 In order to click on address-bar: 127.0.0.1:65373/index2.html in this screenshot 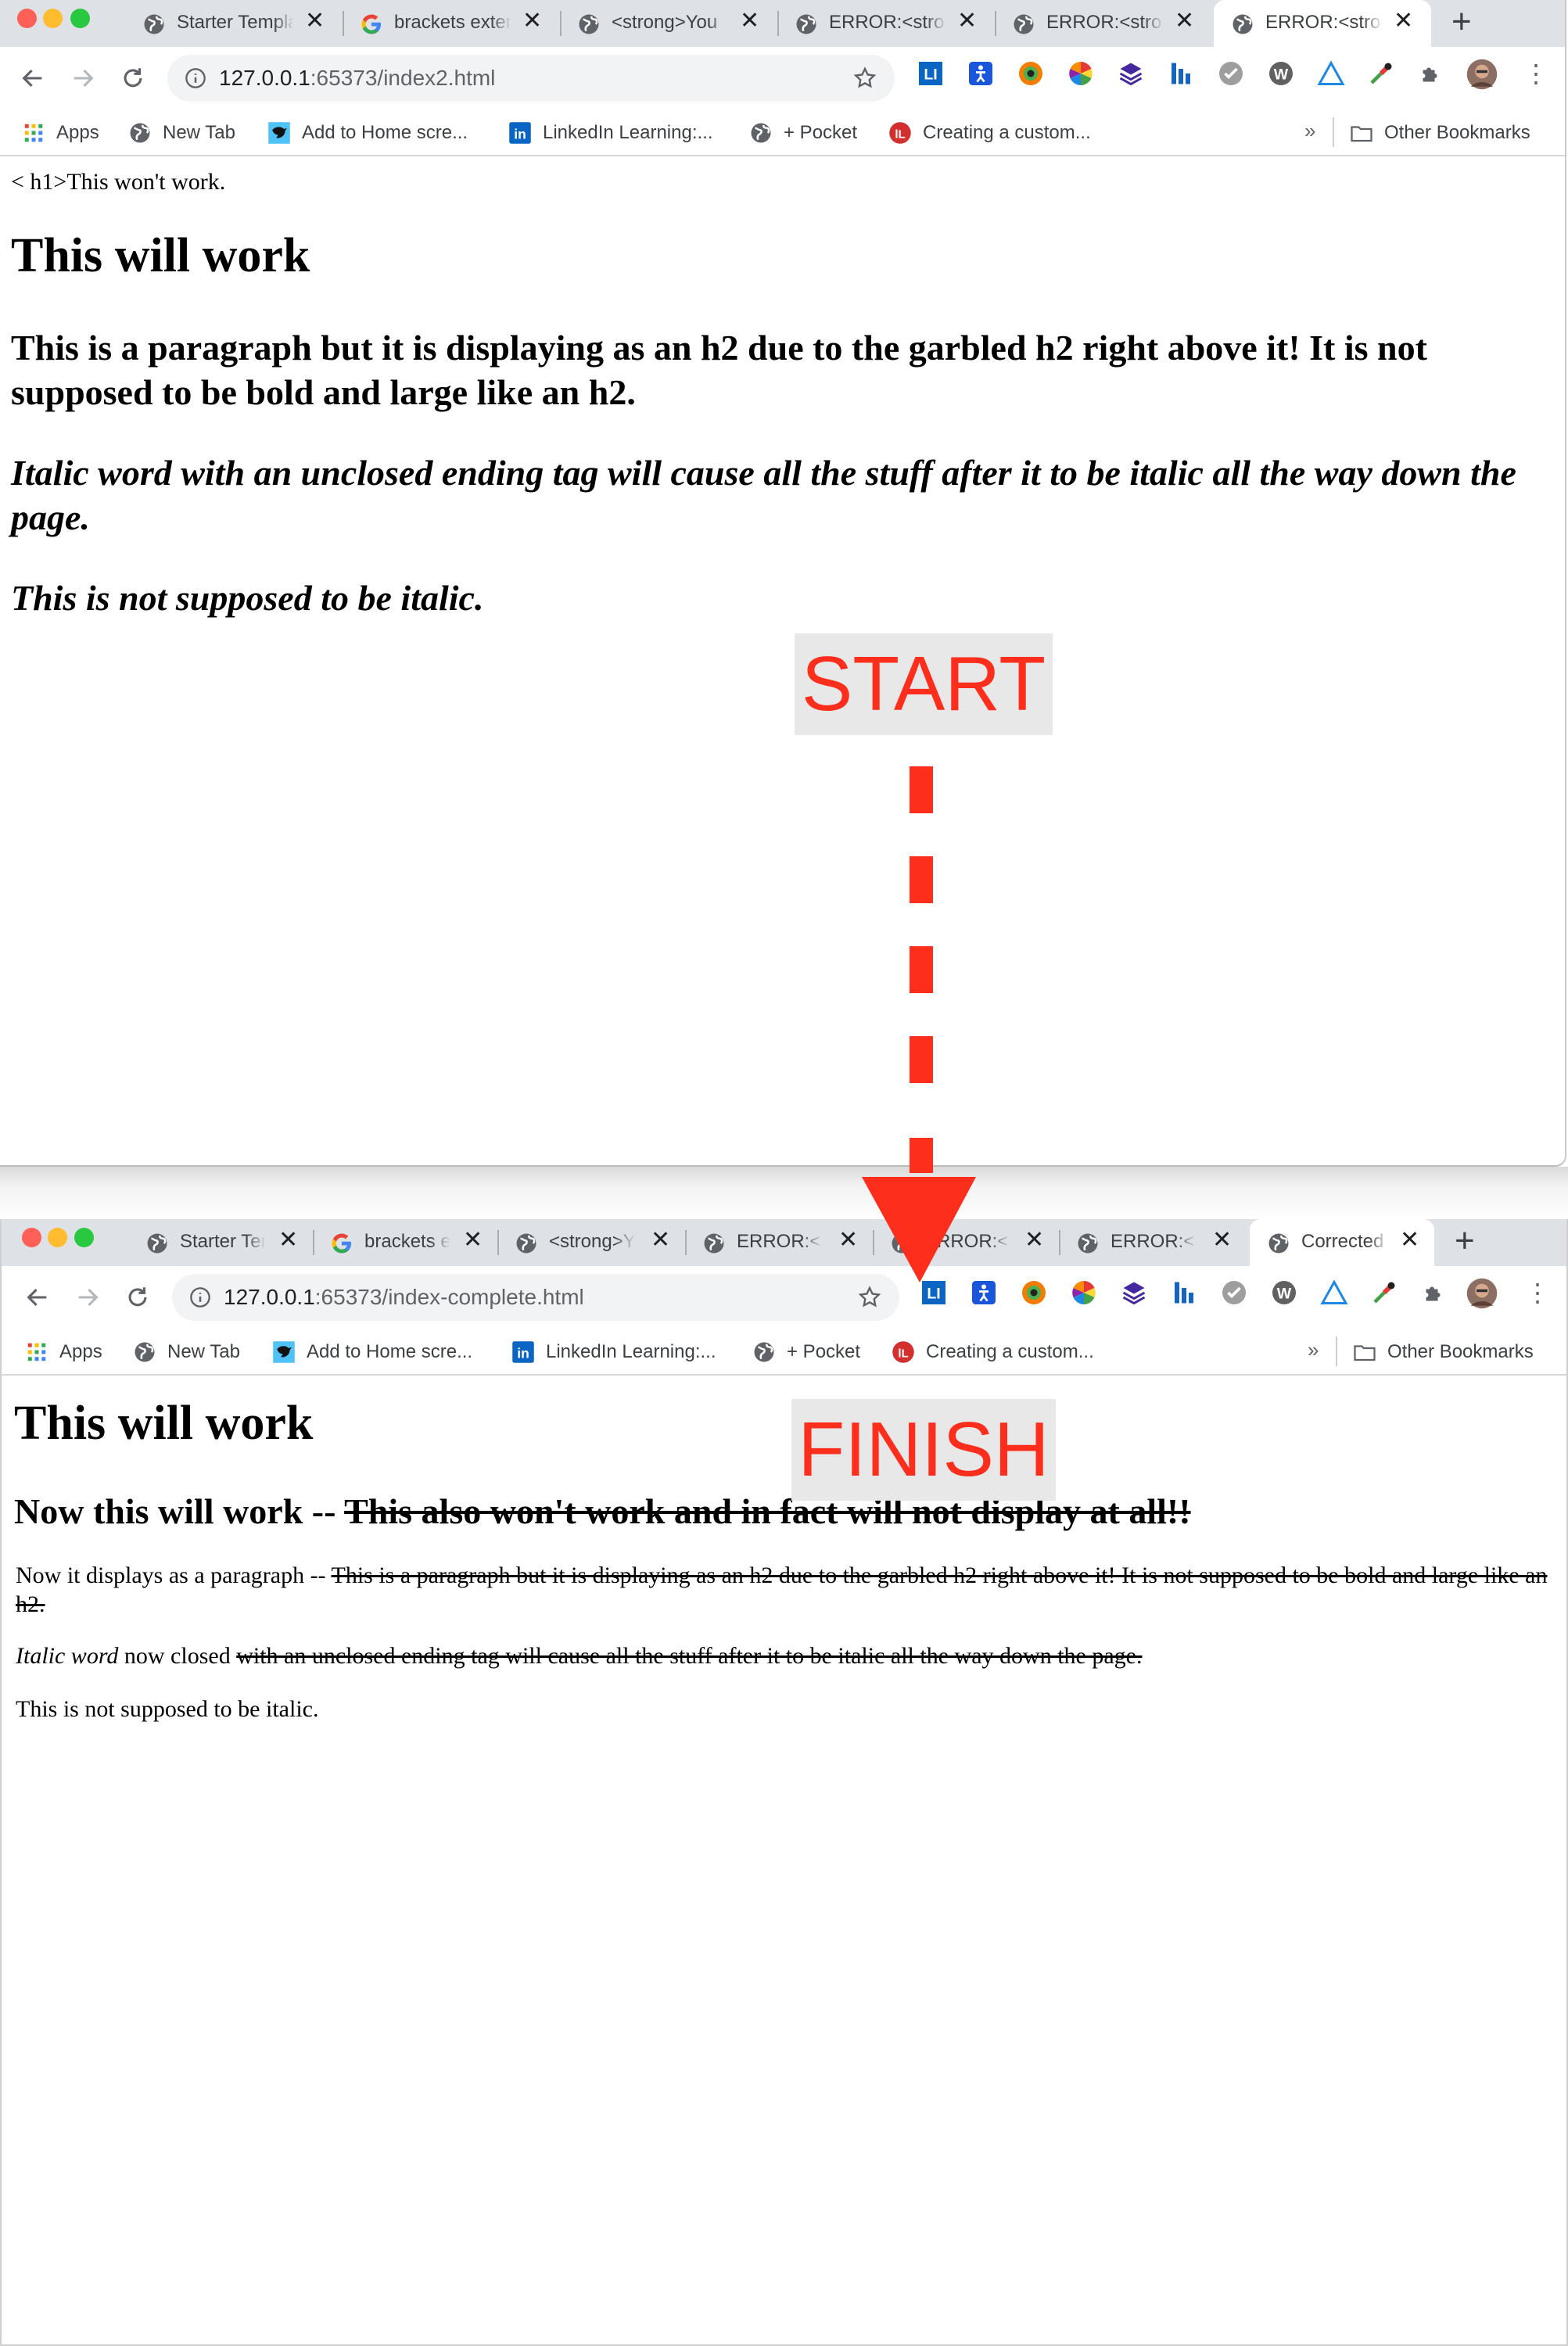, I will do `click(531, 78)`.